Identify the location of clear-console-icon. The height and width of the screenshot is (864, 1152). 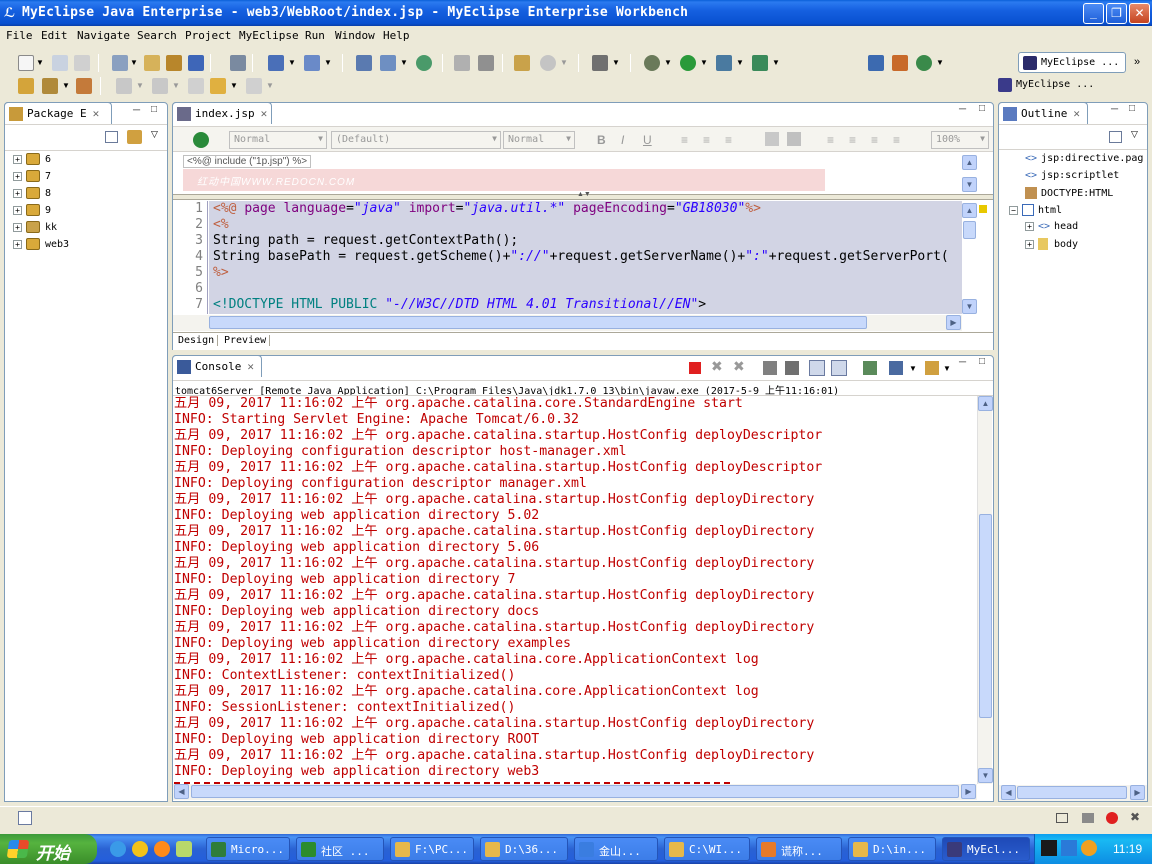
(770, 368).